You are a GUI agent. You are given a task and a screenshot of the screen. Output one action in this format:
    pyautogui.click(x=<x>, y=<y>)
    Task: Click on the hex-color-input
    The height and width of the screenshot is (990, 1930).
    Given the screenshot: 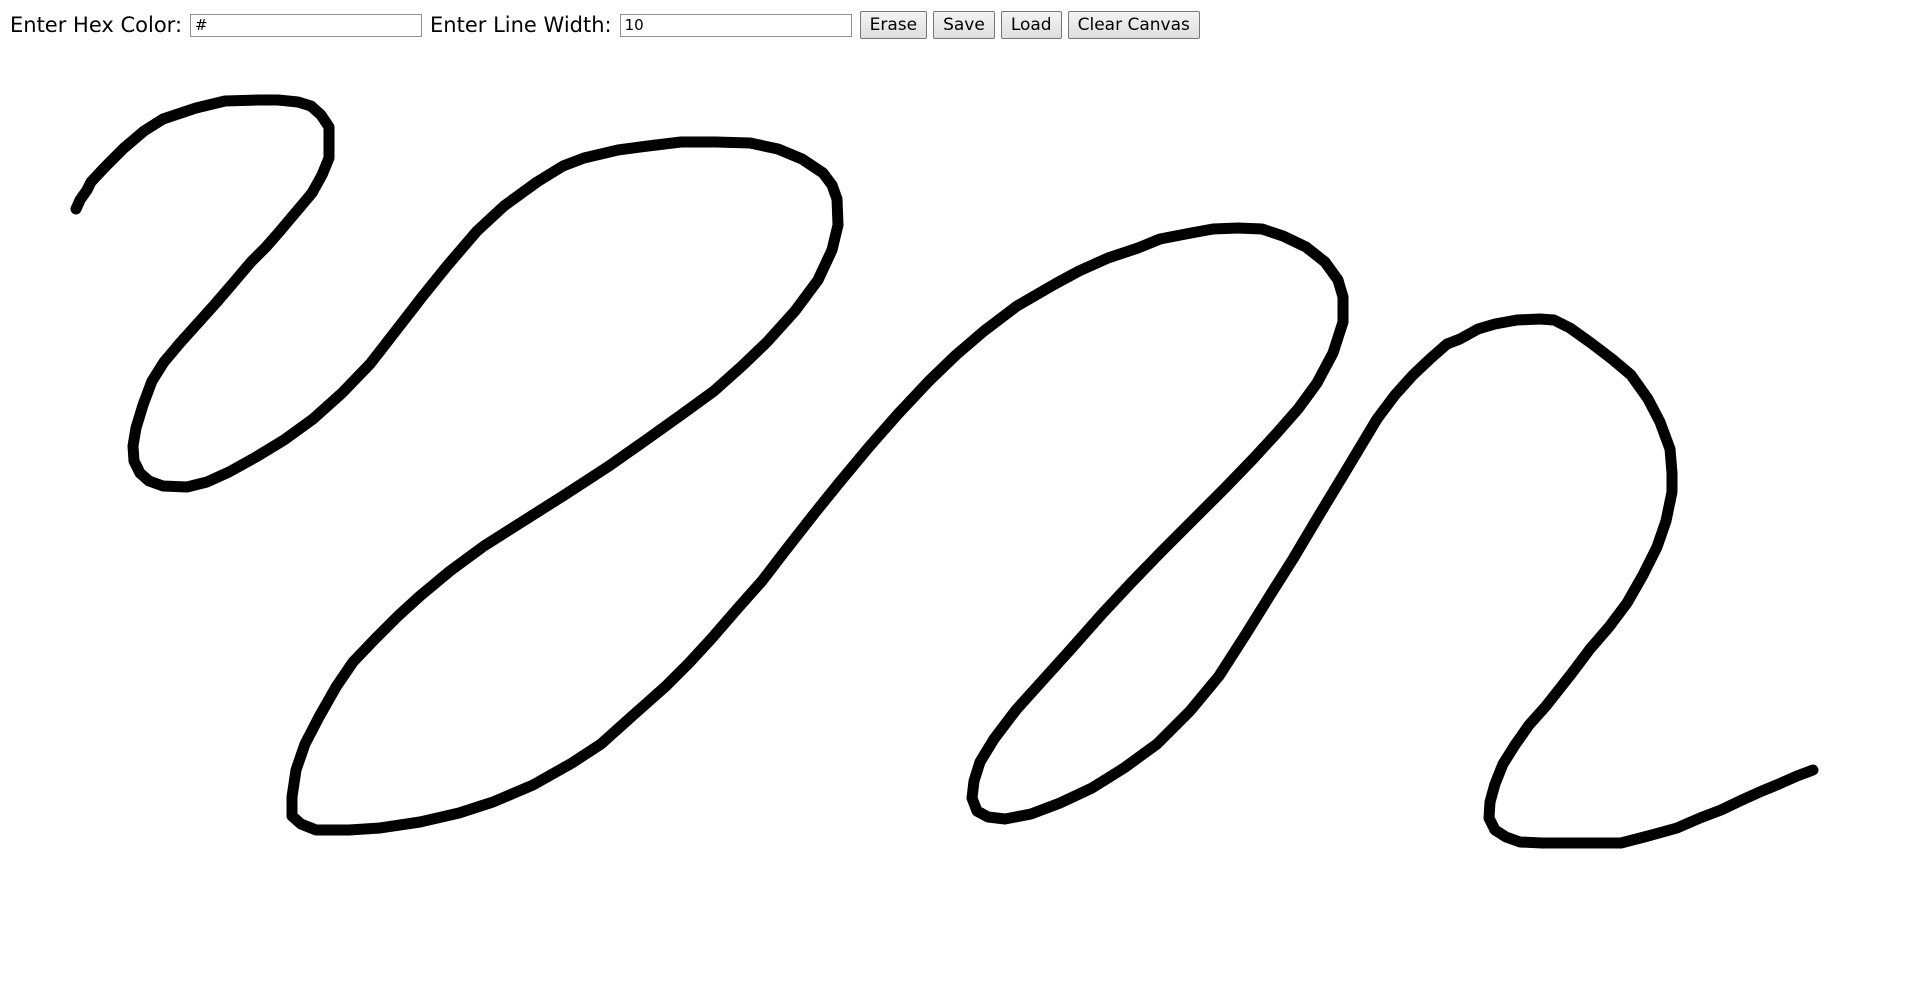 What is the action you would take?
    pyautogui.click(x=306, y=25)
    